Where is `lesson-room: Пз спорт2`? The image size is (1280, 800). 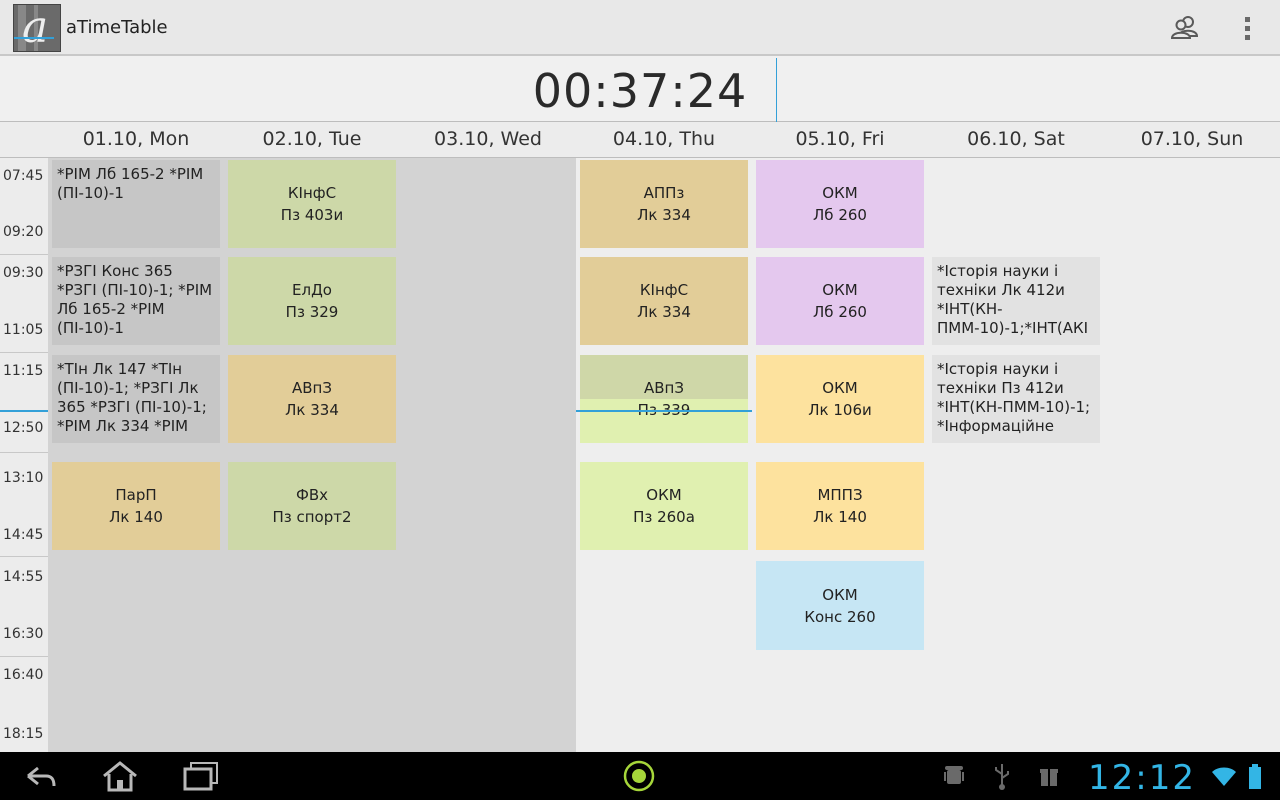 lesson-room: Пз спорт2 is located at coordinates (312, 517).